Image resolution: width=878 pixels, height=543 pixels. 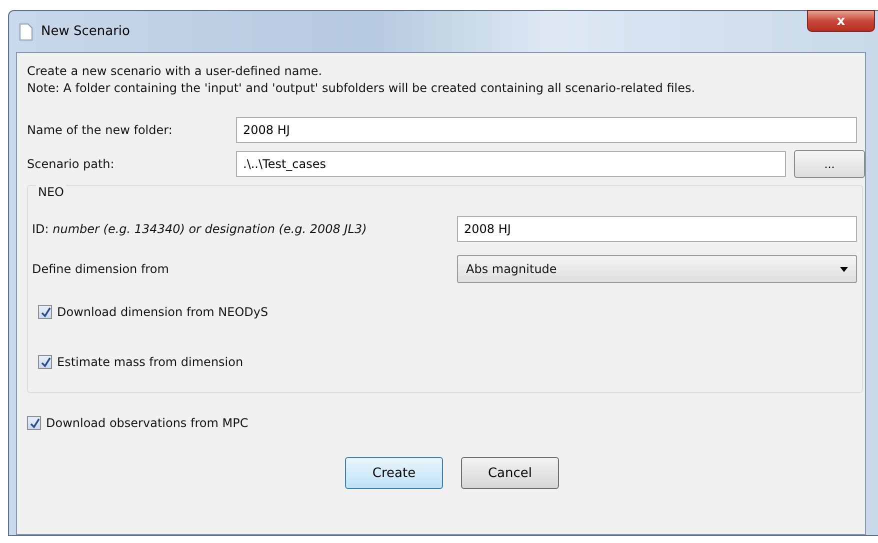 What do you see at coordinates (657, 269) in the screenshot?
I see `dimension-dropdown: Abs magnitude` at bounding box center [657, 269].